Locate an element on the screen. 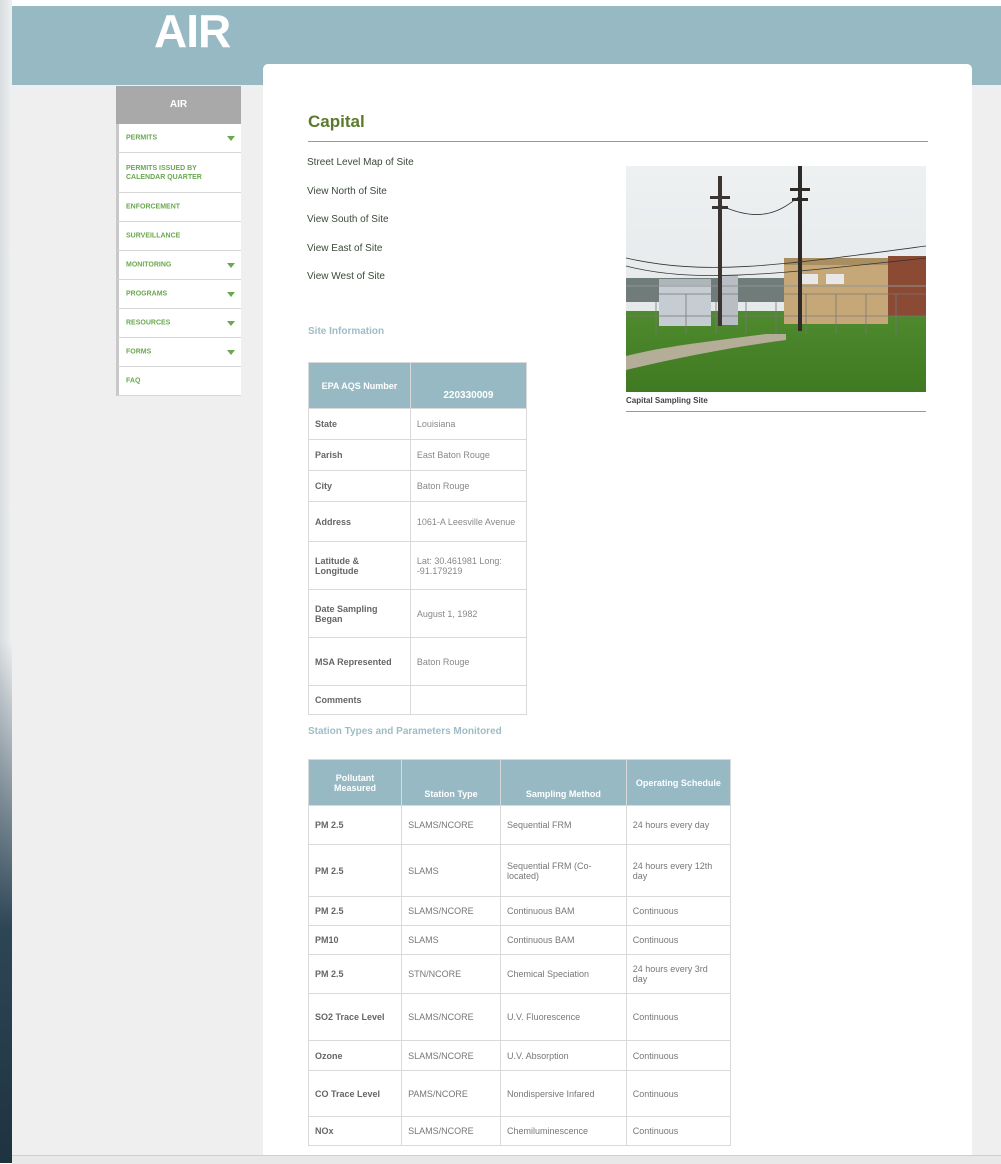  sidebar-item-monitoring: MONITORING is located at coordinates (178, 265).